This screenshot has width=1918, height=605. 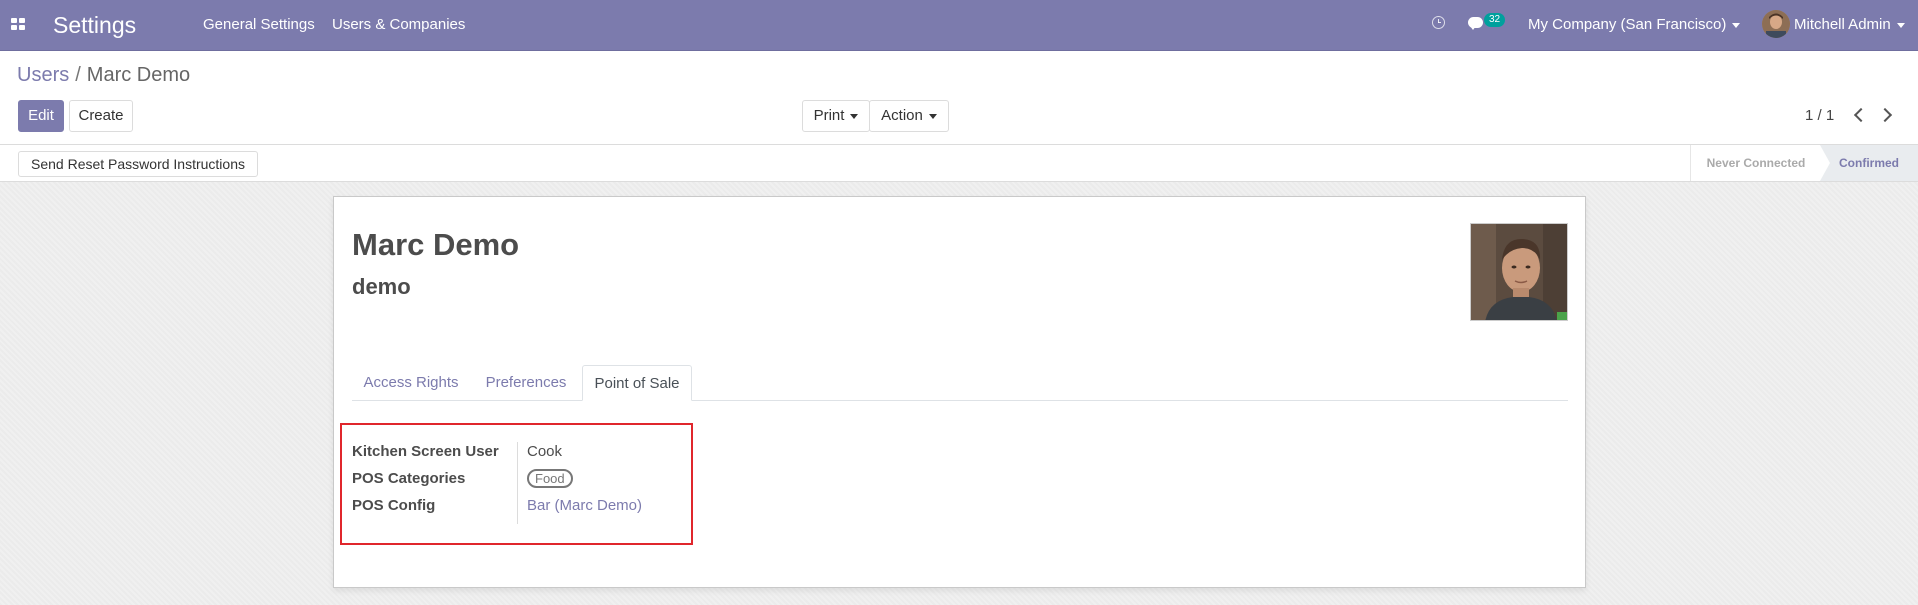 I want to click on tab-preferences: Preferences, so click(x=526, y=382).